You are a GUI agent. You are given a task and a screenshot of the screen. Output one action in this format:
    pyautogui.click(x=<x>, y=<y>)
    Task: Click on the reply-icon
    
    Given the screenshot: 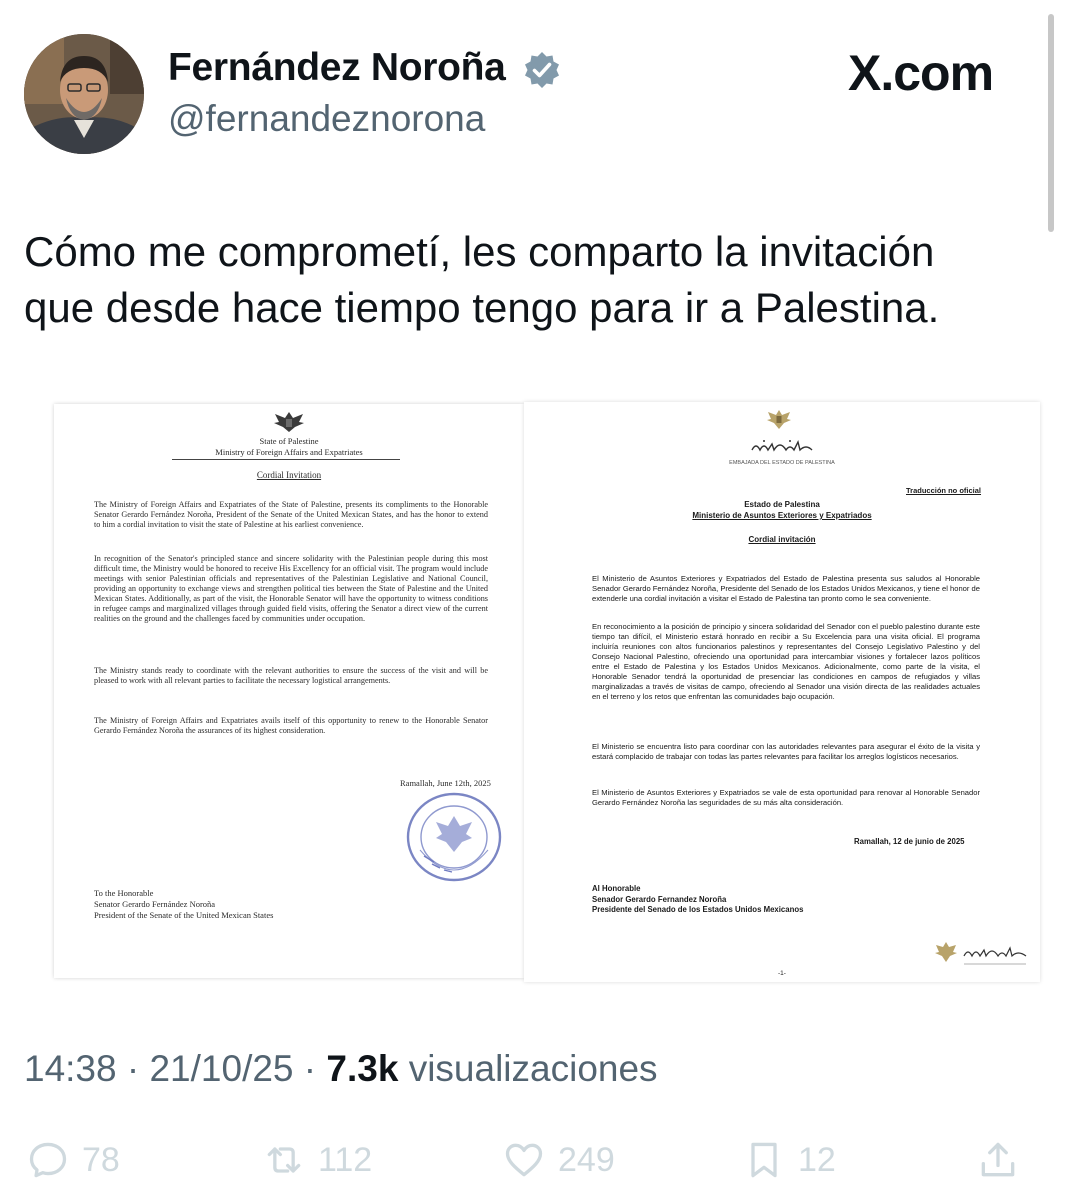 What is the action you would take?
    pyautogui.click(x=48, y=1160)
    